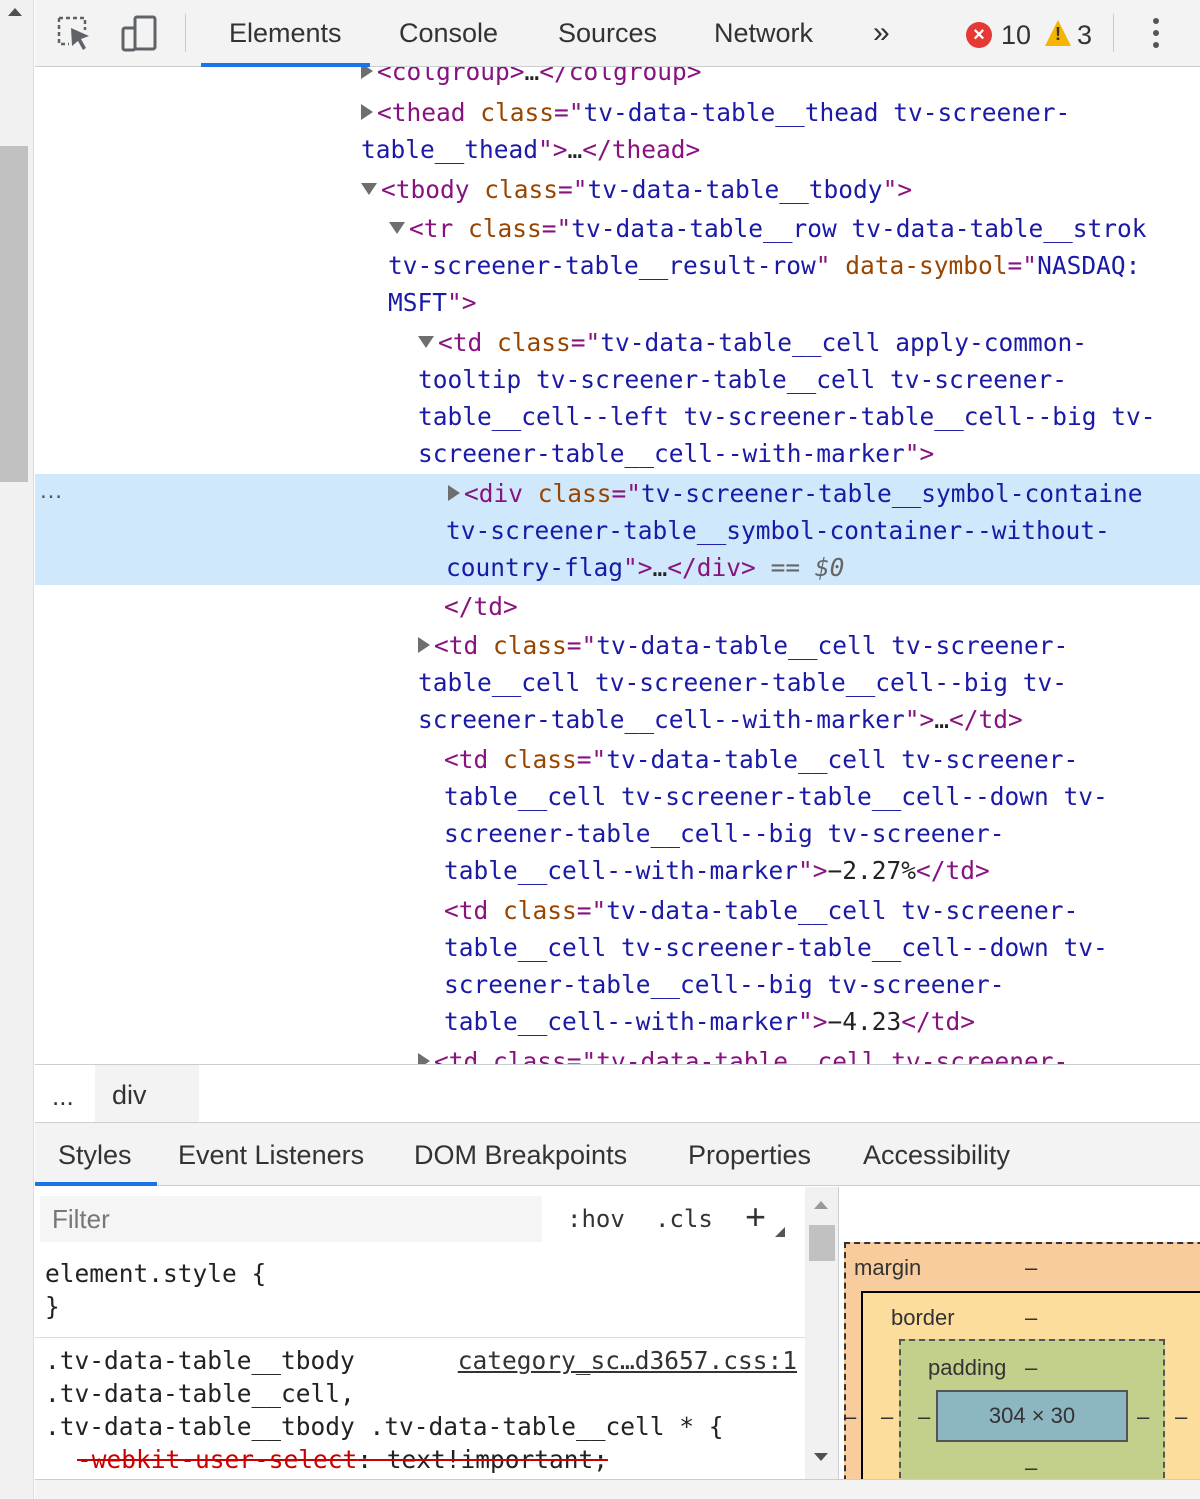 This screenshot has height=1499, width=1200. What do you see at coordinates (607, 33) in the screenshot?
I see `tab-sources: Sources` at bounding box center [607, 33].